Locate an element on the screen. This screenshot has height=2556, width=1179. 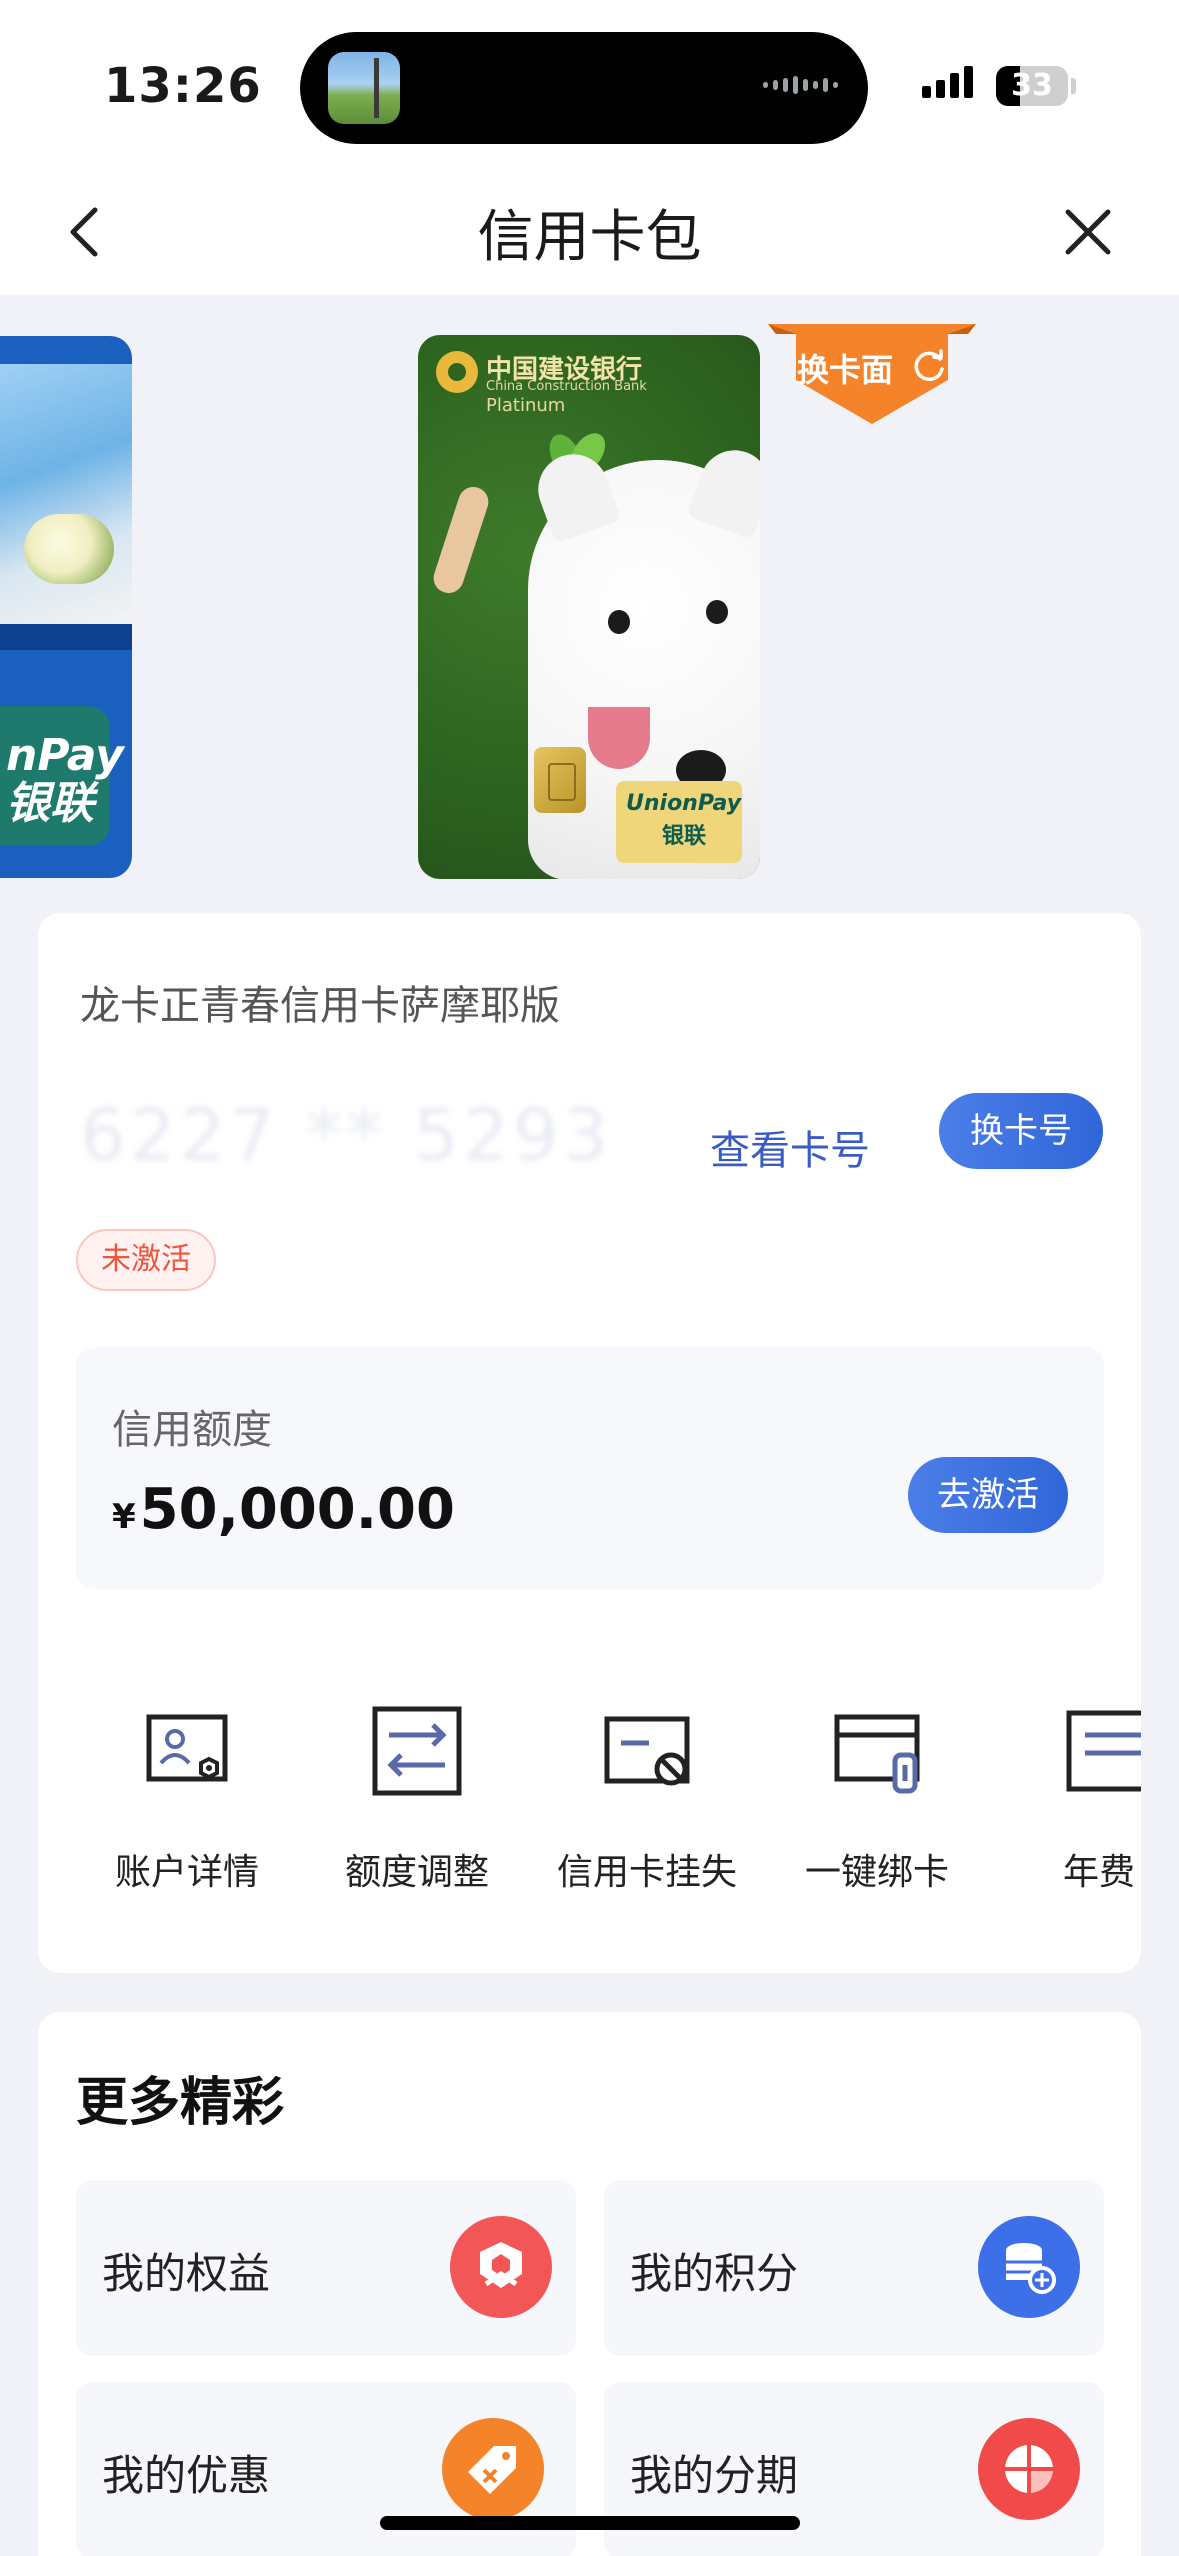
account-detail-icon is located at coordinates (187, 1748).